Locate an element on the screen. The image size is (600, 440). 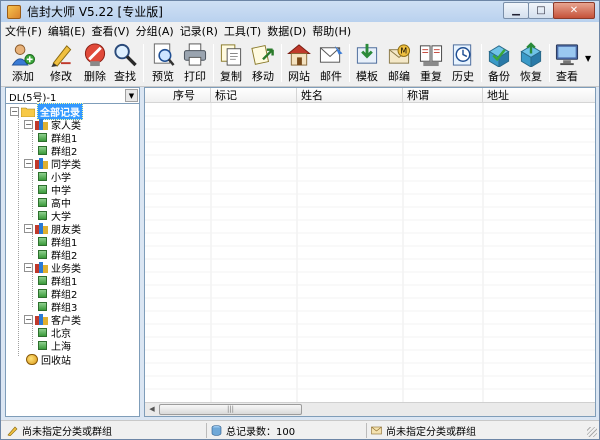
tree-group-item: 中学 is located at coordinates (54, 190).